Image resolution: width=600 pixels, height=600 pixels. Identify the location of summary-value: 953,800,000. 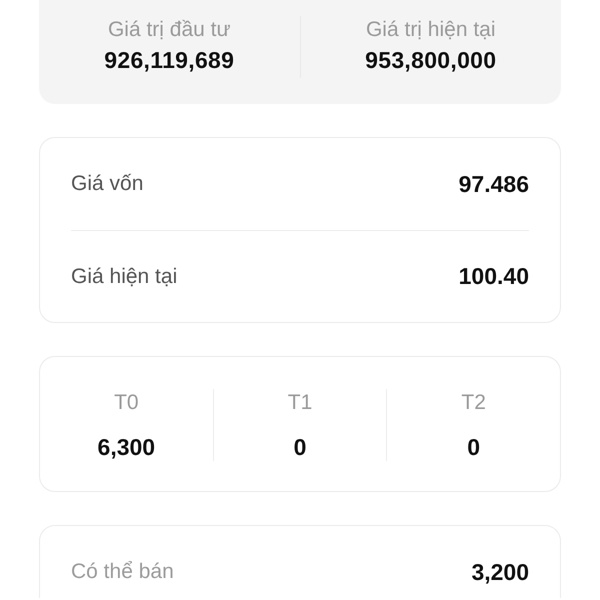
(430, 60).